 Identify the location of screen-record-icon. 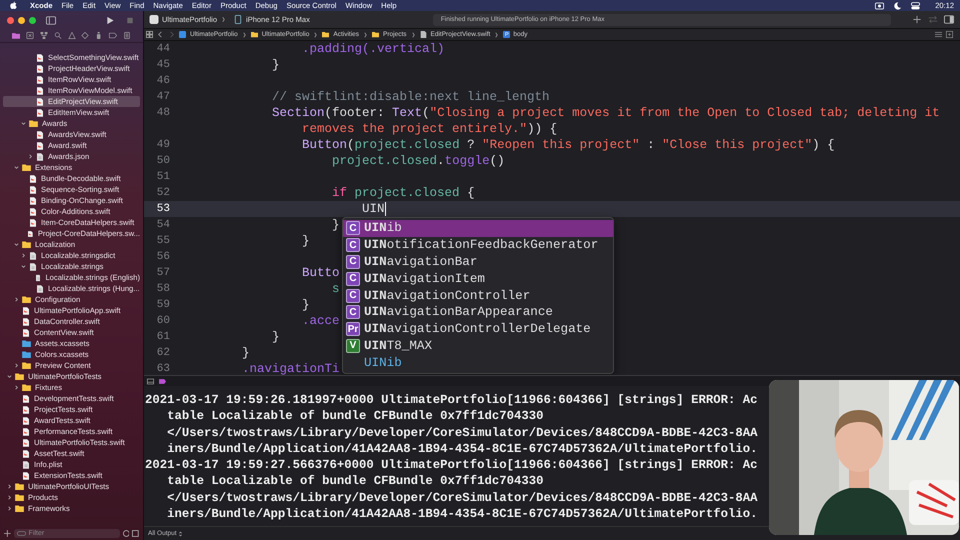
(879, 6).